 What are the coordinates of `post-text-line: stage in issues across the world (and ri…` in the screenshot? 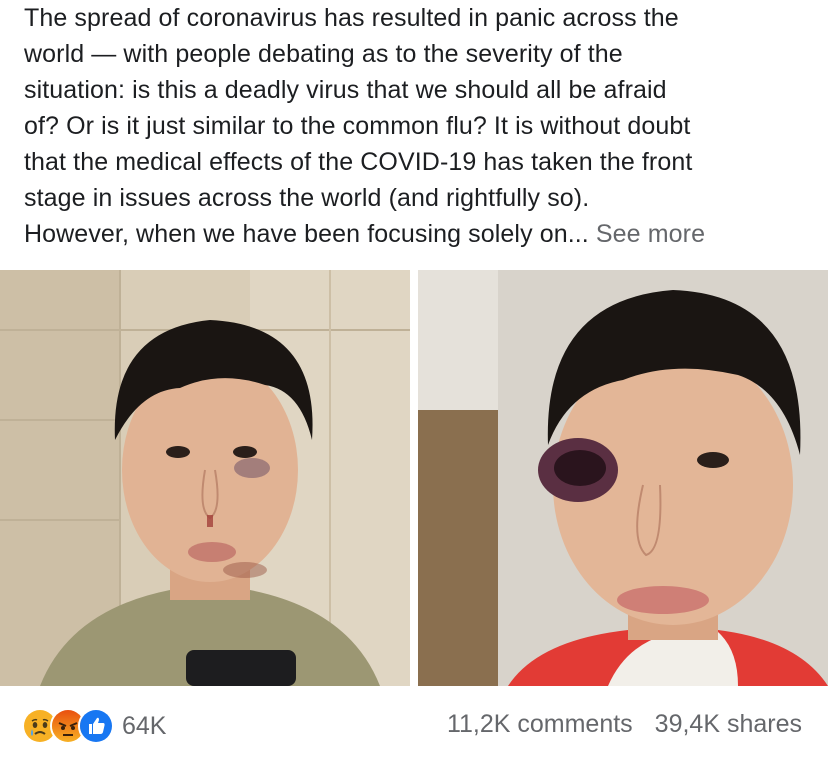 It's located at (307, 198).